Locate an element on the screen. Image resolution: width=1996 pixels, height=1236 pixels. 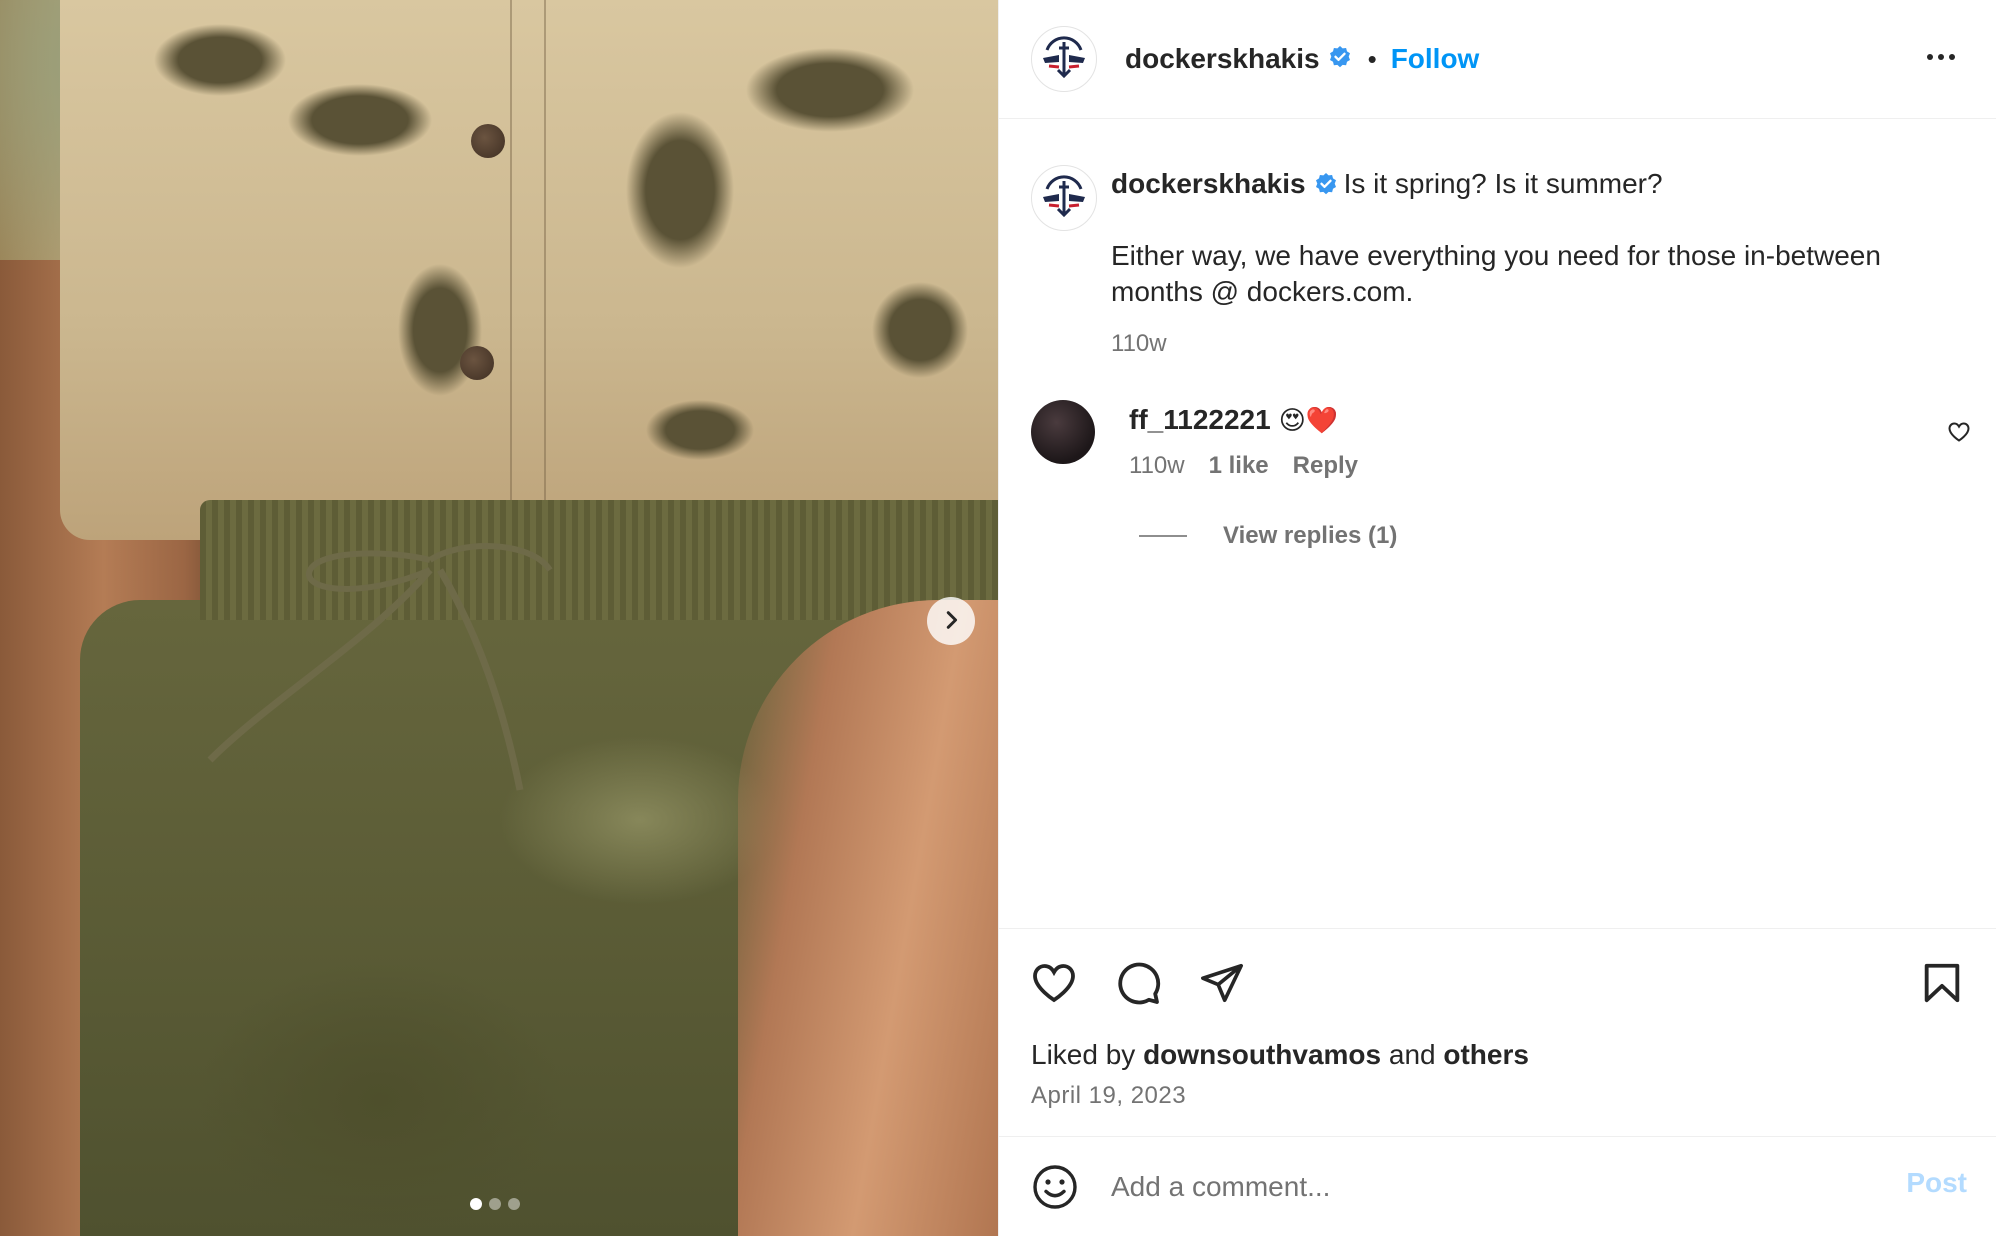
view-replies-label: View replies (1) is located at coordinates (1310, 535).